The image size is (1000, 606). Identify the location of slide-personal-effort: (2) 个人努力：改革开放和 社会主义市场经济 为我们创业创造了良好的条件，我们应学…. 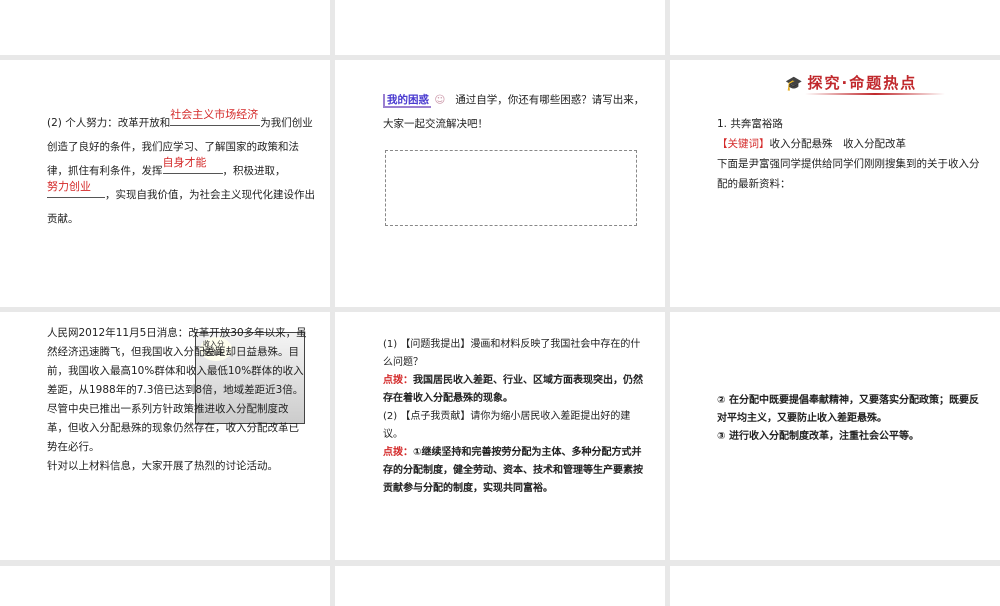
(165, 183).